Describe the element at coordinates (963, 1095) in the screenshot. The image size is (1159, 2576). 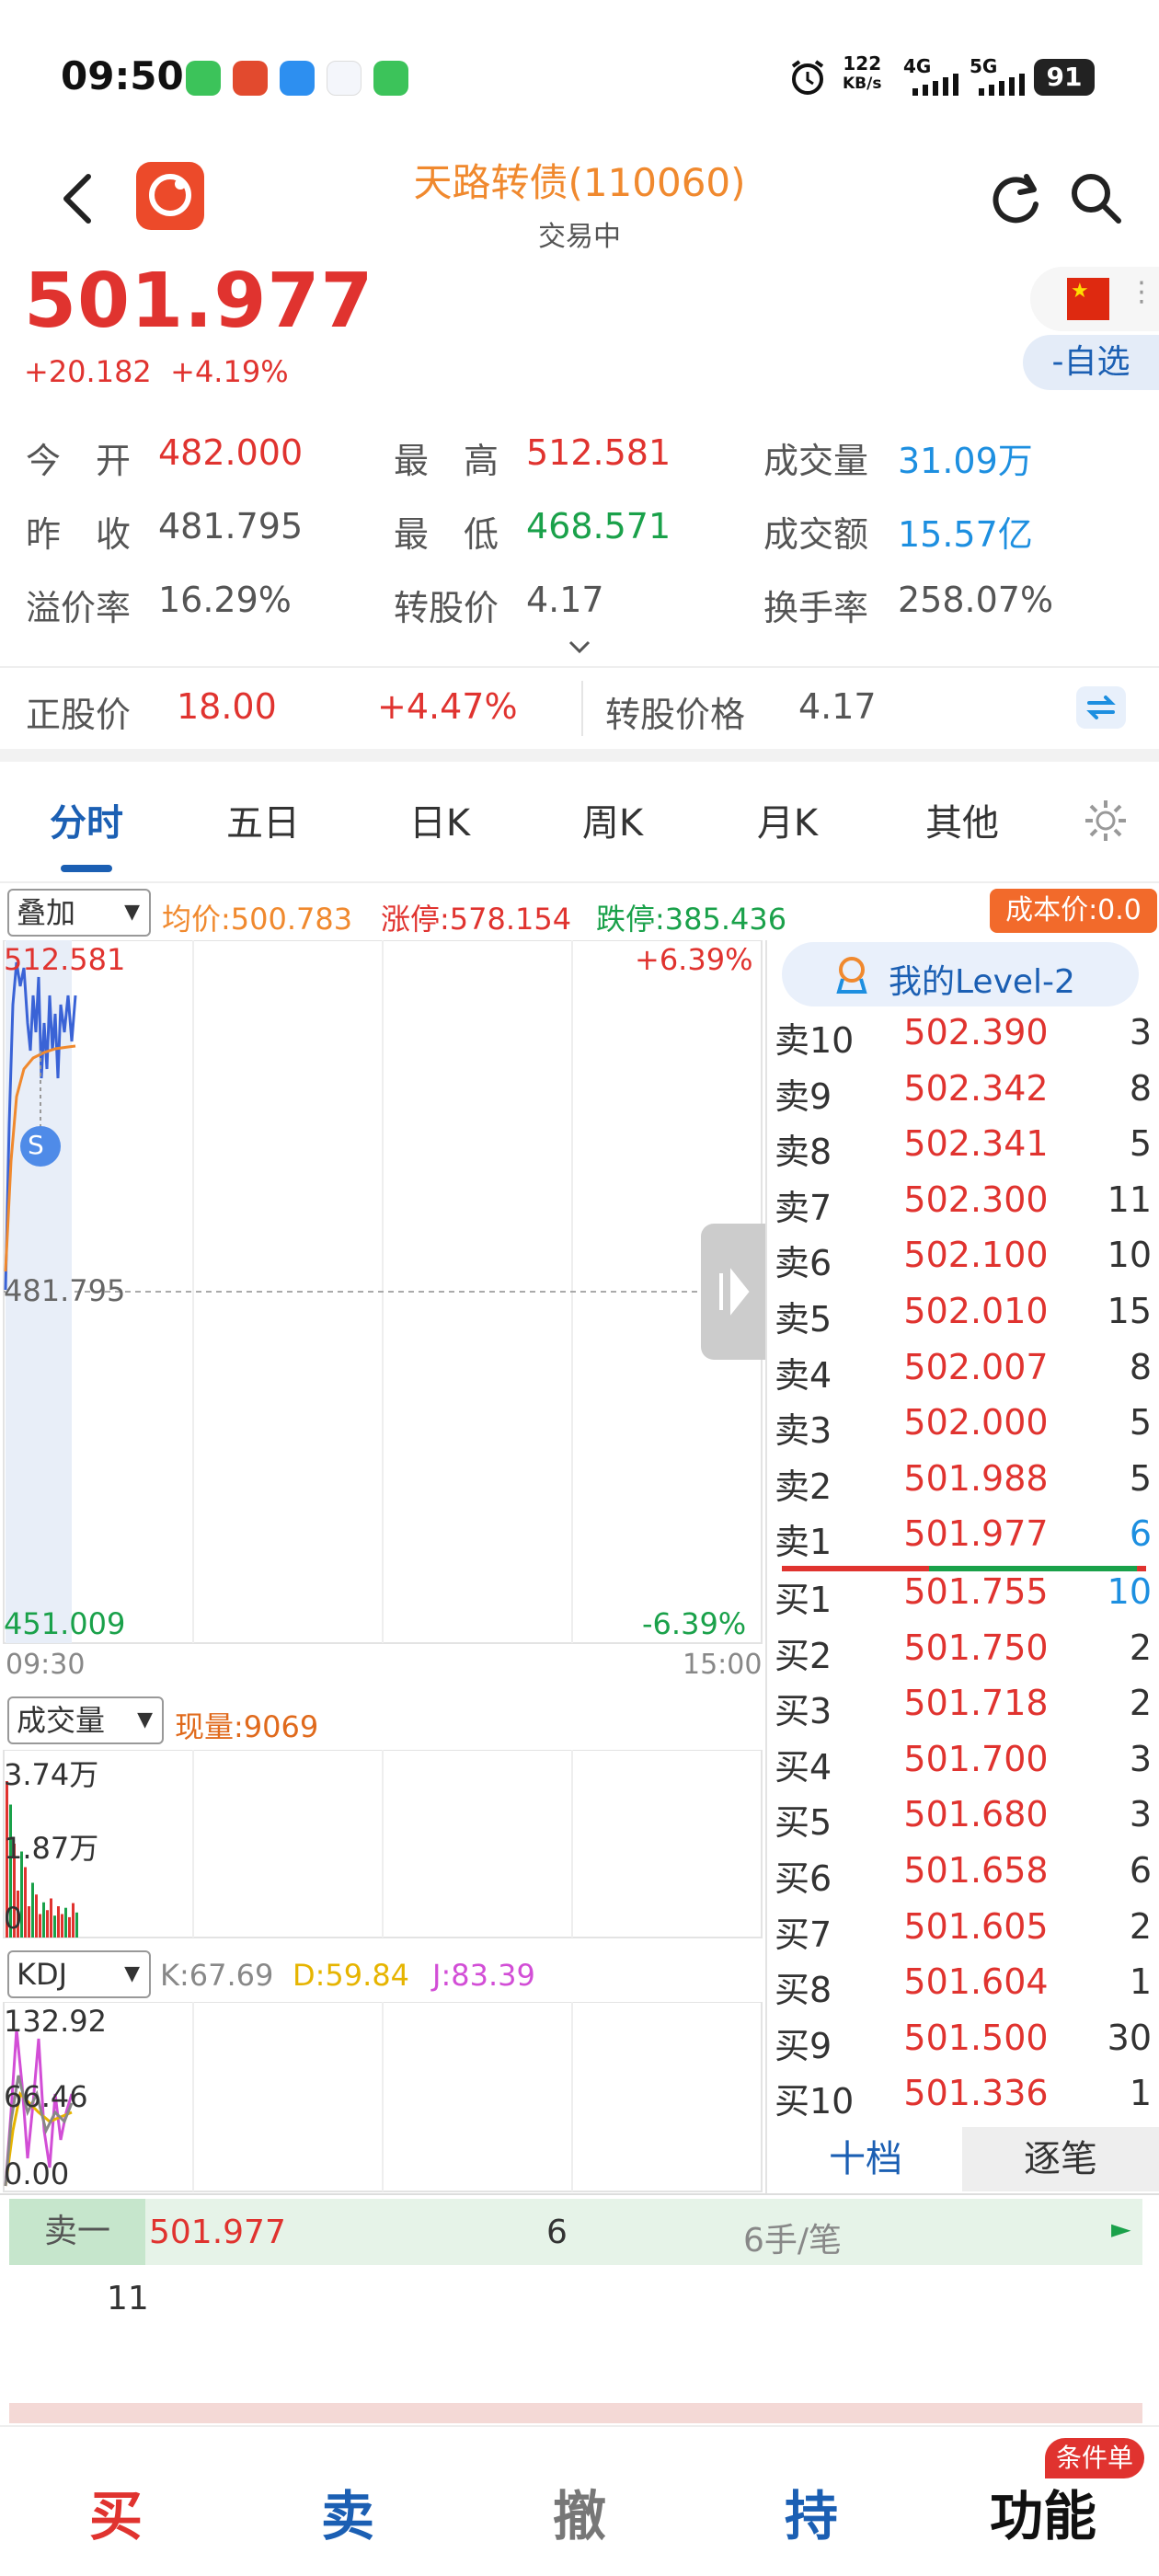
I see `ask-row: 卖9 502.342 8` at that location.